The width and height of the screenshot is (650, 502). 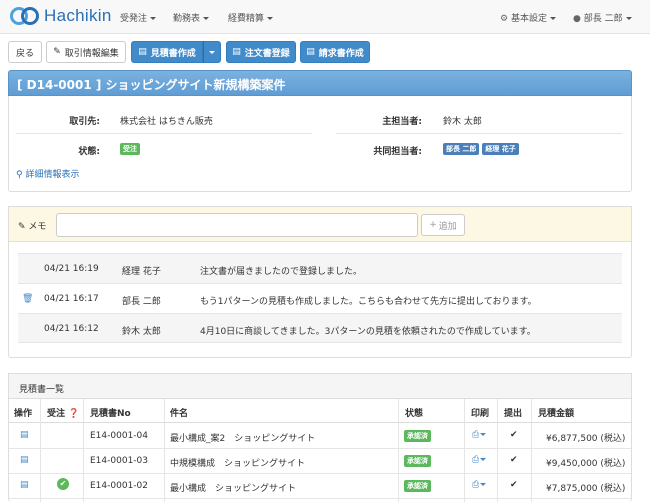 I want to click on nav-menu-settings-label: 基本設定, so click(x=528, y=19).